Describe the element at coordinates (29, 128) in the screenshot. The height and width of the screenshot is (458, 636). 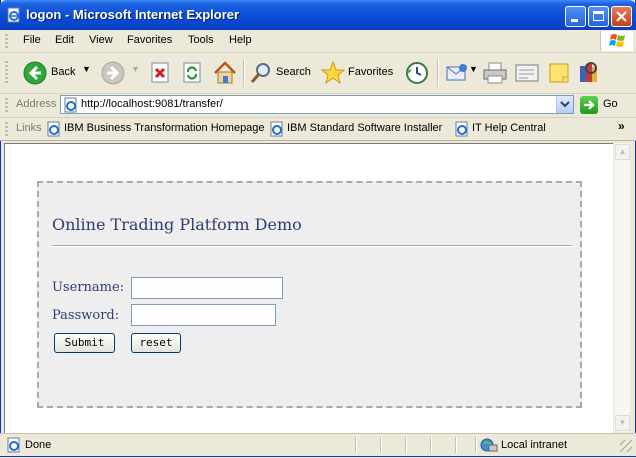
I see `links-label: Links` at that location.